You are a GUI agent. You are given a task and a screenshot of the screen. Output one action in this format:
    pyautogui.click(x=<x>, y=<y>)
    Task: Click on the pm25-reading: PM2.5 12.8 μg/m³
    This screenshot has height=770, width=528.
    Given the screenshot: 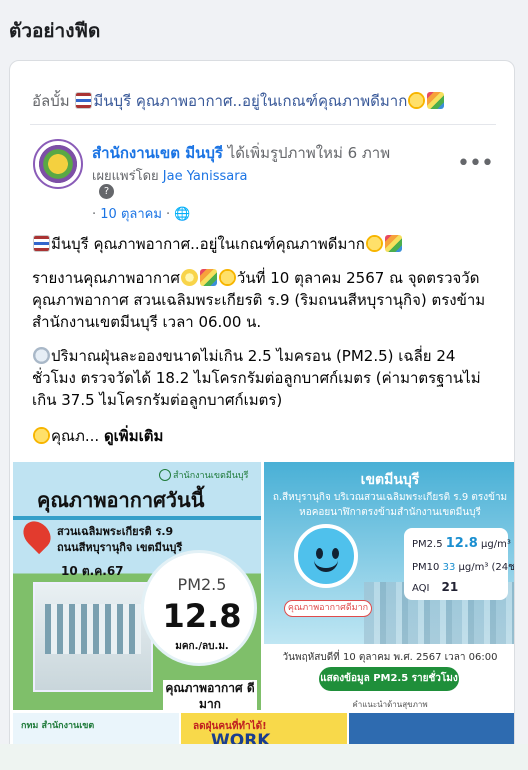 What is the action you would take?
    pyautogui.click(x=461, y=543)
    